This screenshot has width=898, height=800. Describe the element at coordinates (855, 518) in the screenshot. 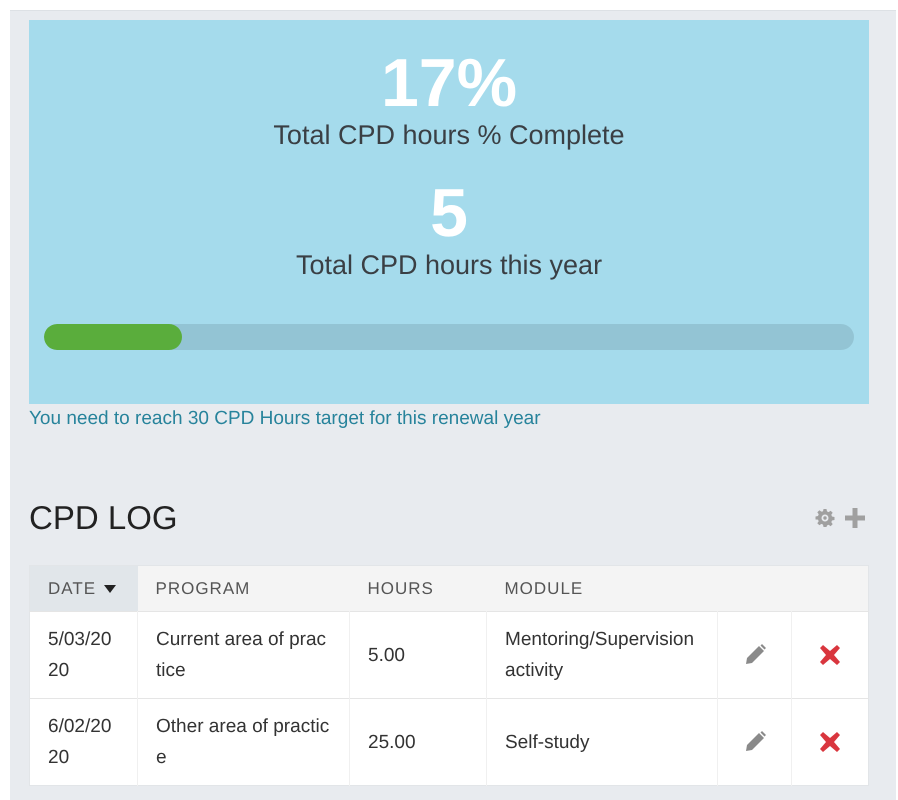

I see `add-icon` at that location.